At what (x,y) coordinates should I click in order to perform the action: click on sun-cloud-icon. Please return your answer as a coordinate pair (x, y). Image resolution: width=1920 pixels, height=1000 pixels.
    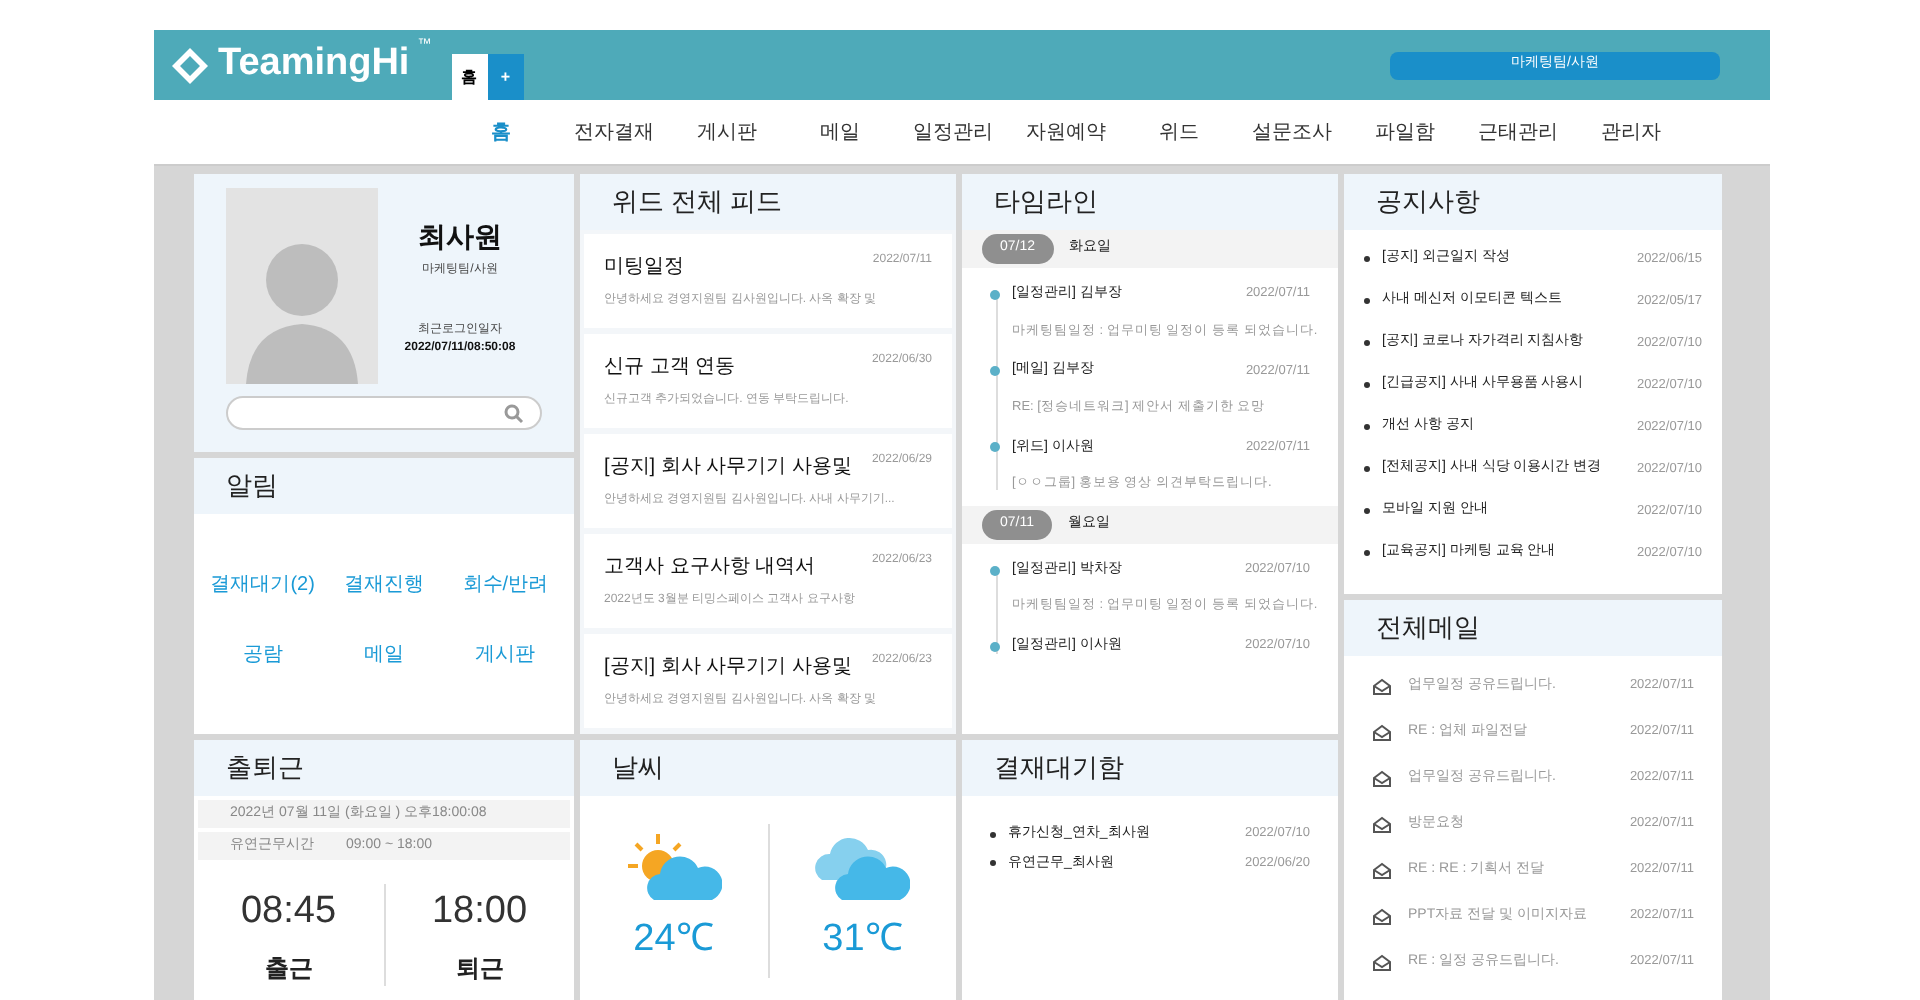
    Looking at the image, I should click on (673, 868).